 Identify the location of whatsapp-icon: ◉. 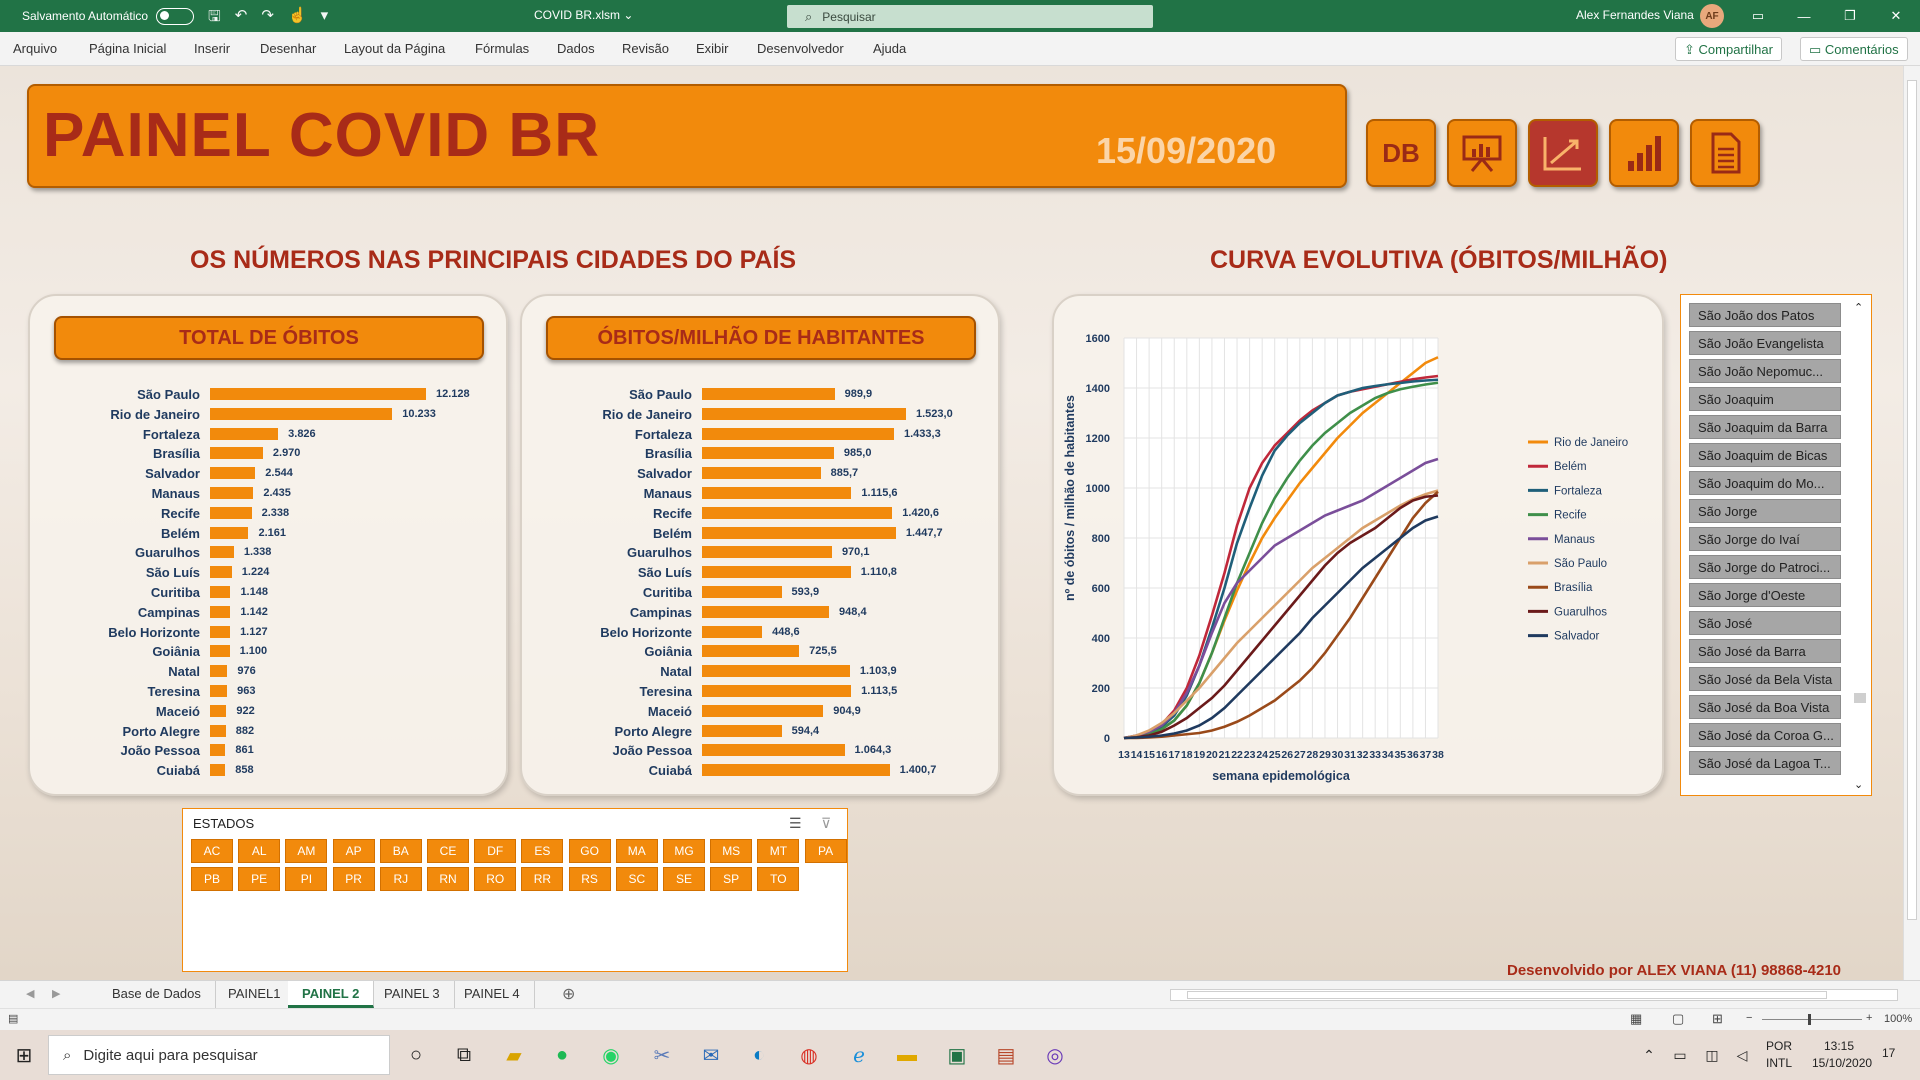
(611, 1055).